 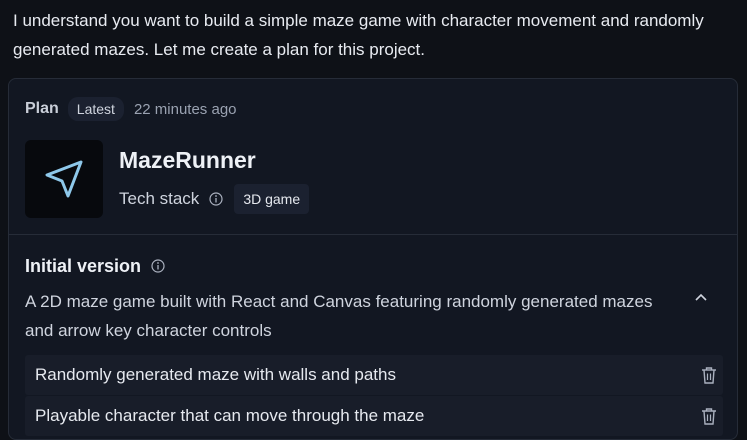 I want to click on app-icon, so click(x=64, y=179).